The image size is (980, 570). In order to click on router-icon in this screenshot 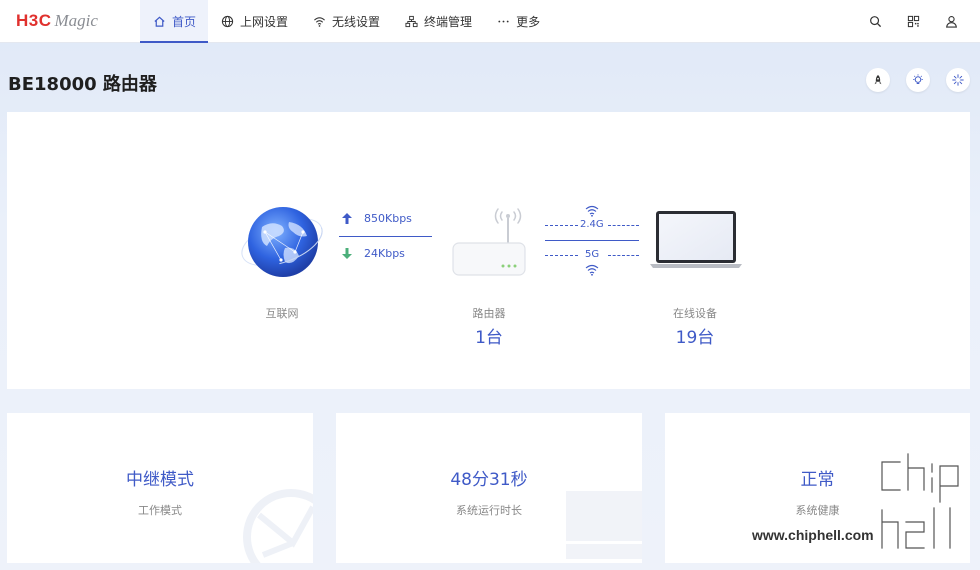, I will do `click(488, 239)`.